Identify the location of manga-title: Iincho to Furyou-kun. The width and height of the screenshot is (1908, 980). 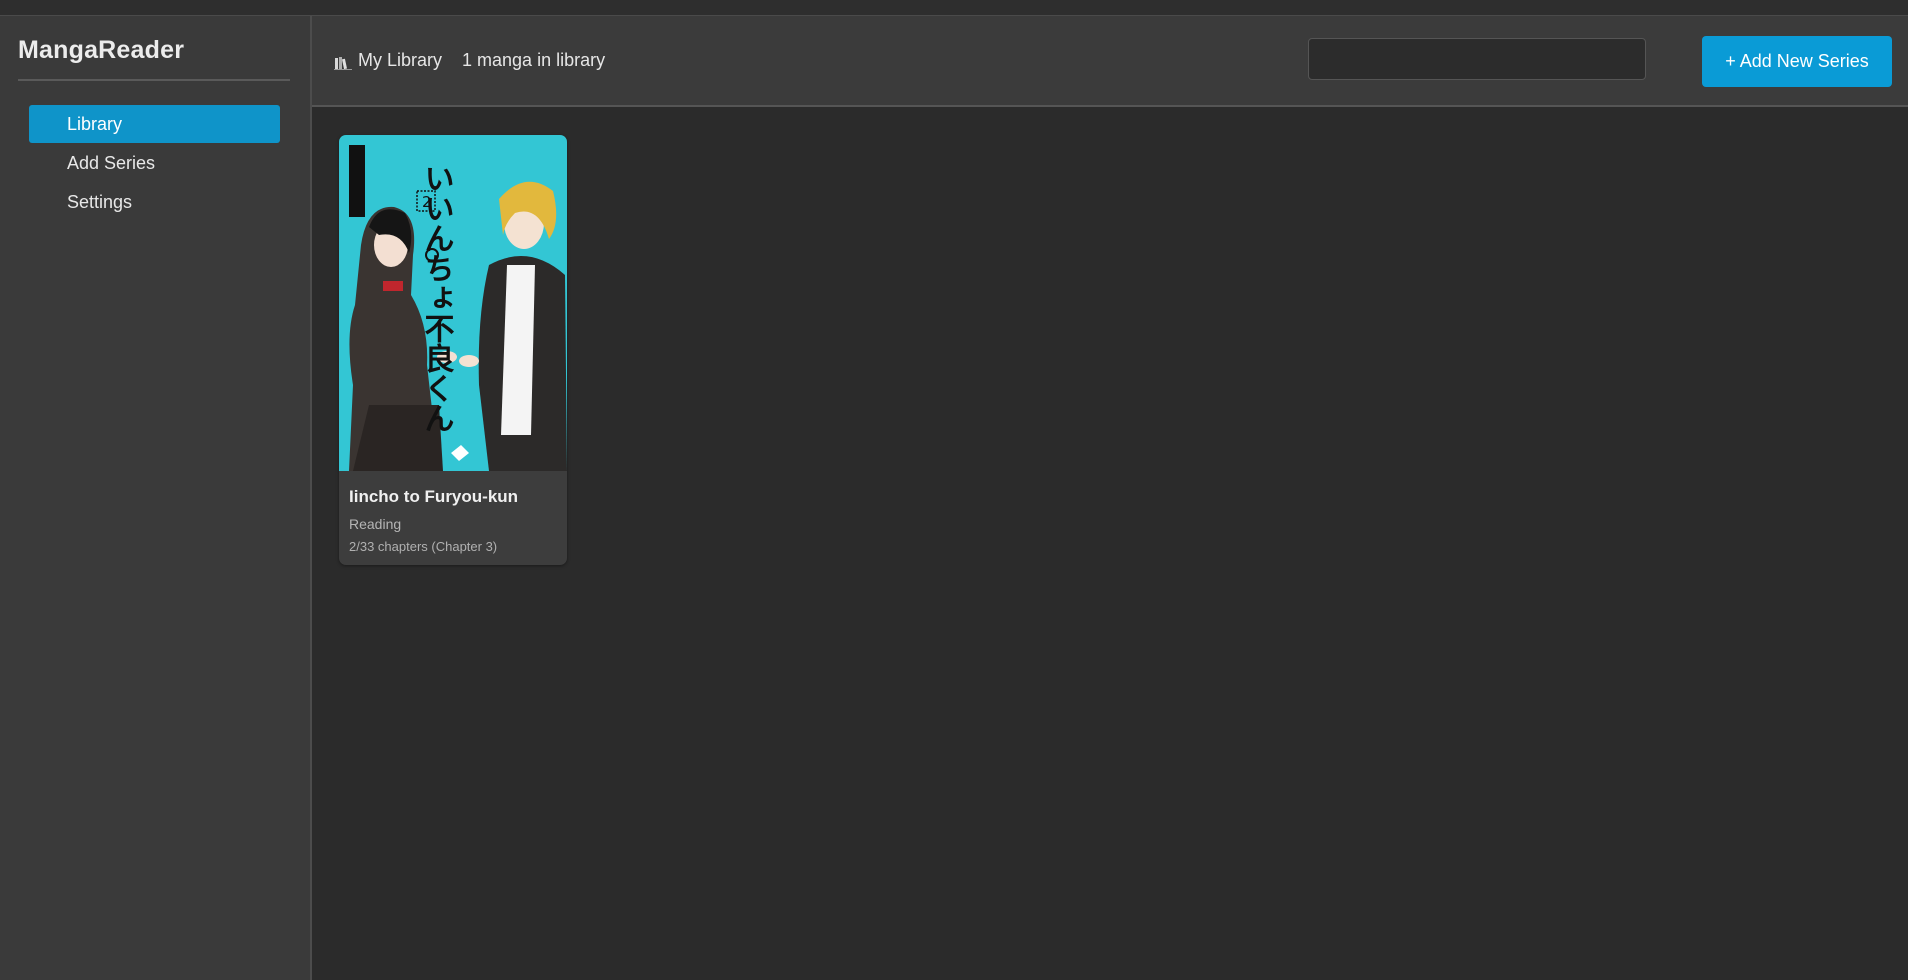
(453, 497).